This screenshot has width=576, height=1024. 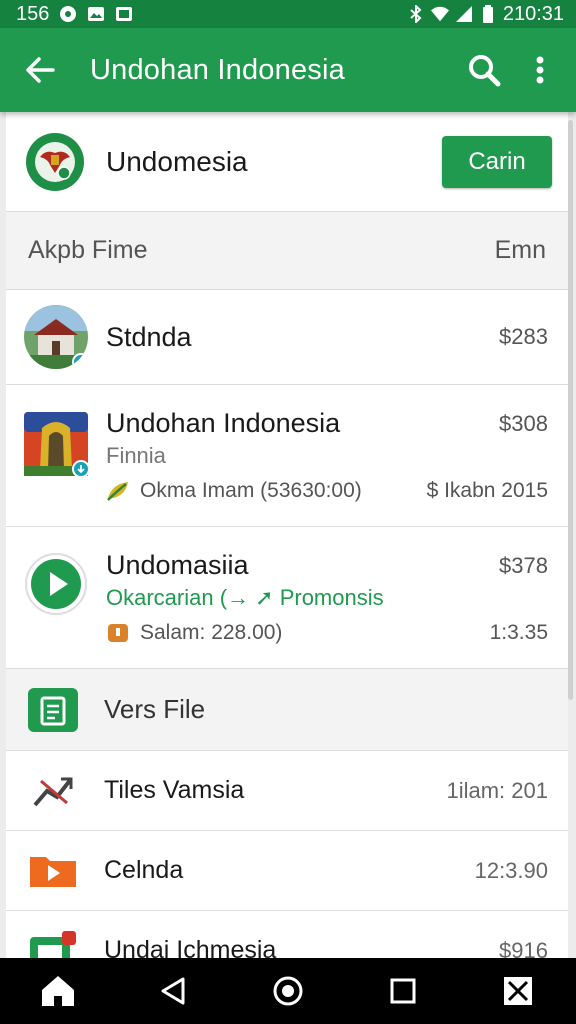 What do you see at coordinates (487, 490) in the screenshot?
I see `item-meta-right: $ Ikabn 2015` at bounding box center [487, 490].